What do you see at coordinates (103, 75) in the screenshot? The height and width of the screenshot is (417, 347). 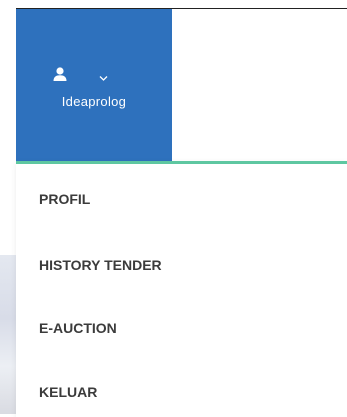 I see `chevron-down-icon` at bounding box center [103, 75].